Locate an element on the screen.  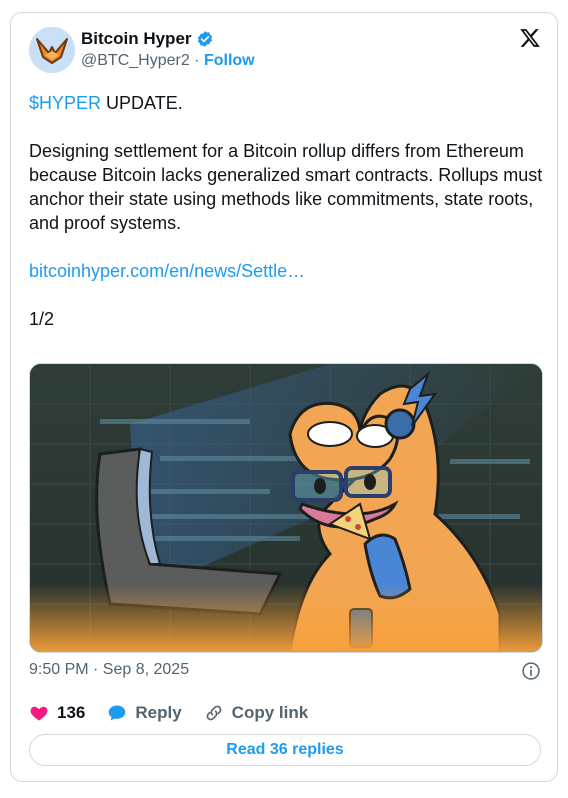
orange-bird-logo-icon is located at coordinates (52, 50).